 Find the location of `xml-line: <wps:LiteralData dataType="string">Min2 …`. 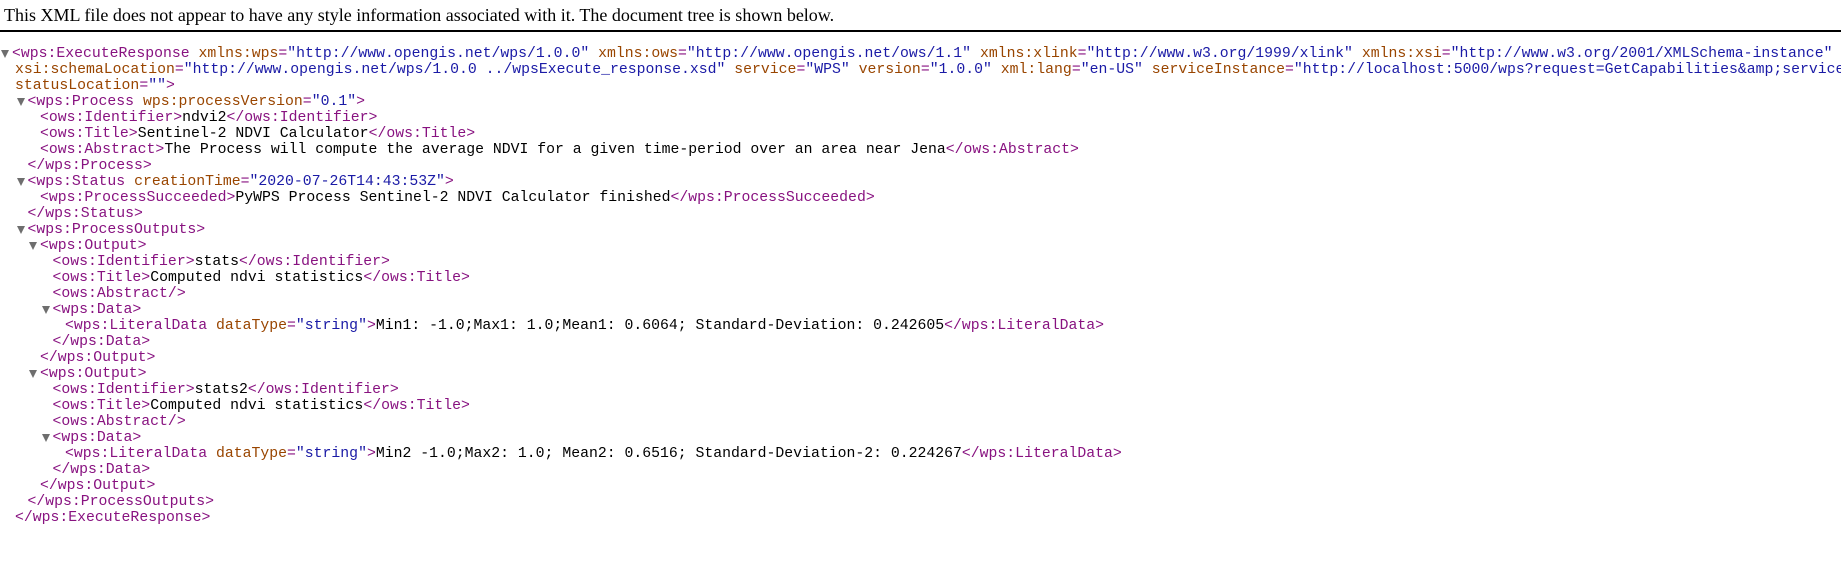

xml-line: <wps:LiteralData dataType="string">Min2 … is located at coordinates (920, 454).